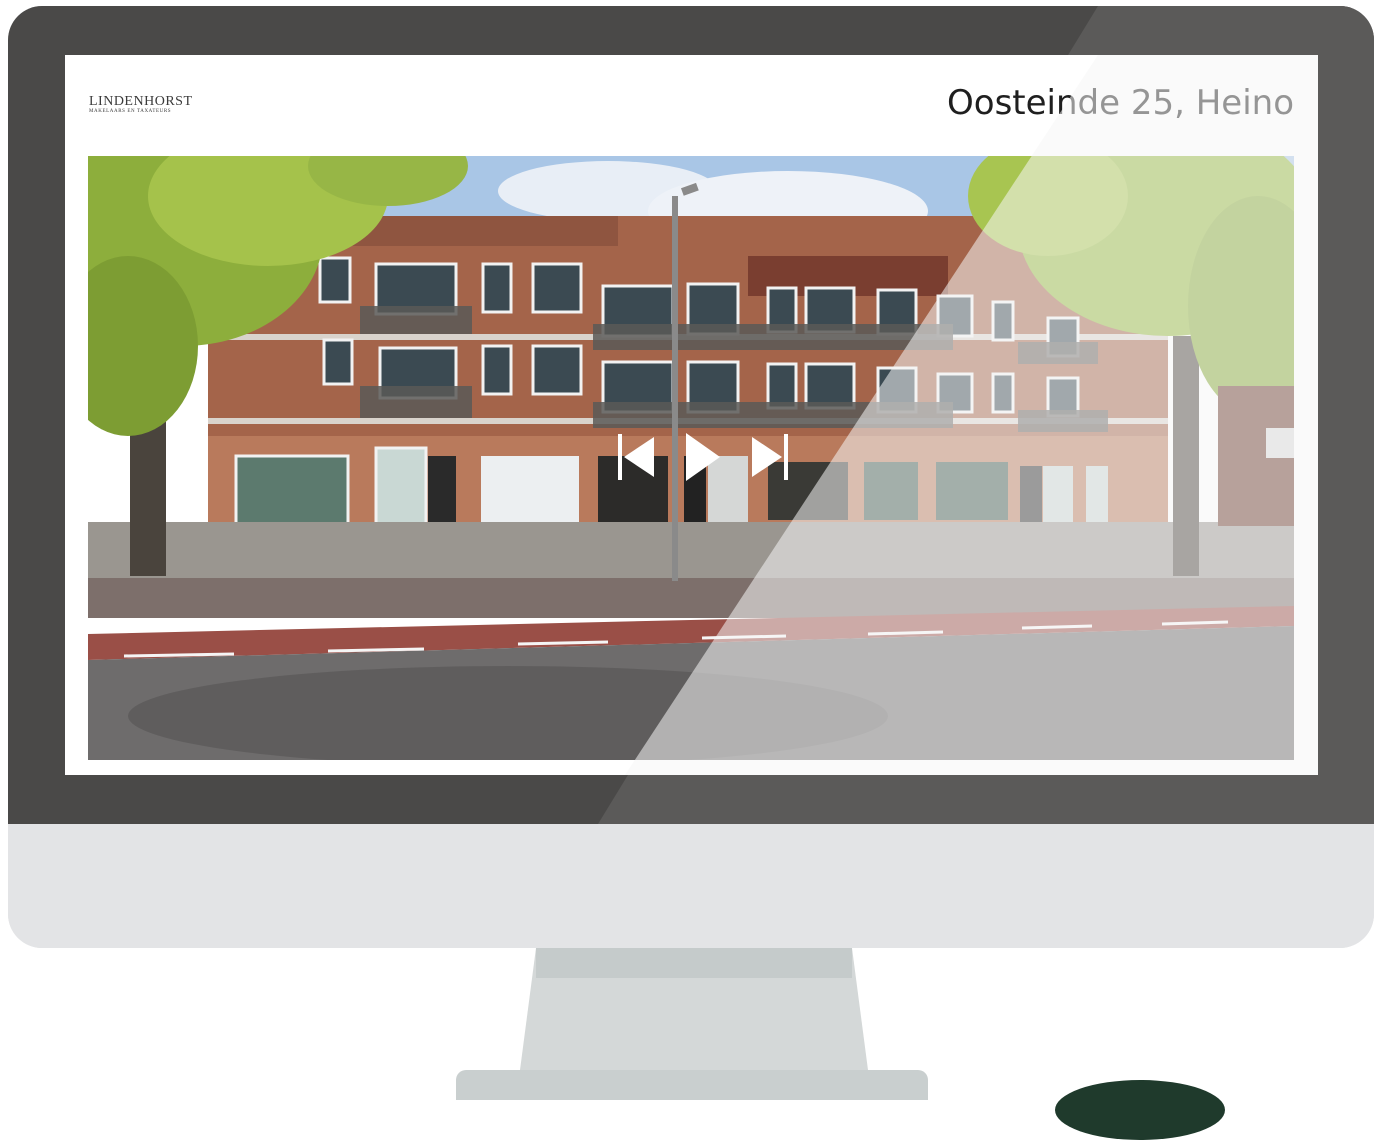  Describe the element at coordinates (637, 457) in the screenshot. I see `skip-previous-icon` at that location.